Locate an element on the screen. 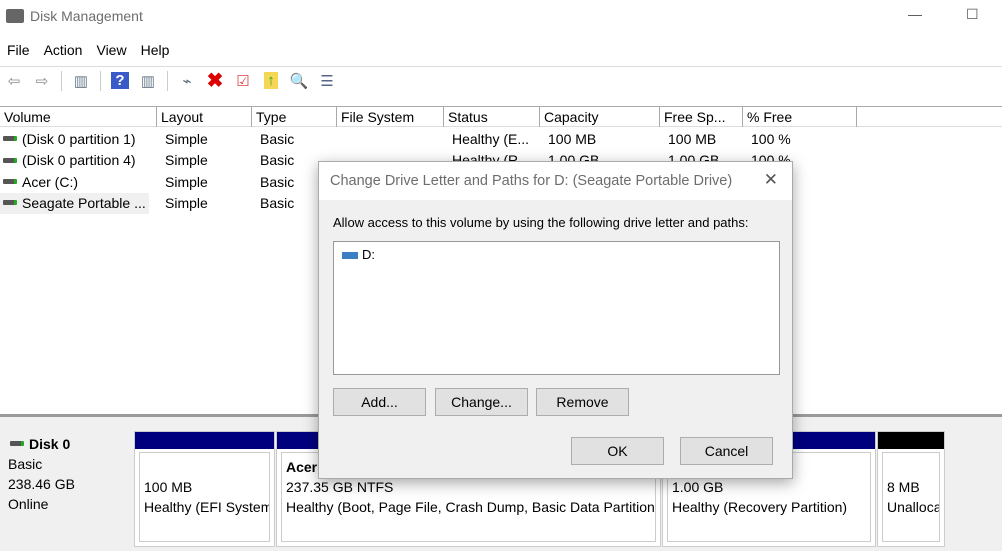 The width and height of the screenshot is (1002, 551). forward-icon: ⇨ is located at coordinates (42, 81).